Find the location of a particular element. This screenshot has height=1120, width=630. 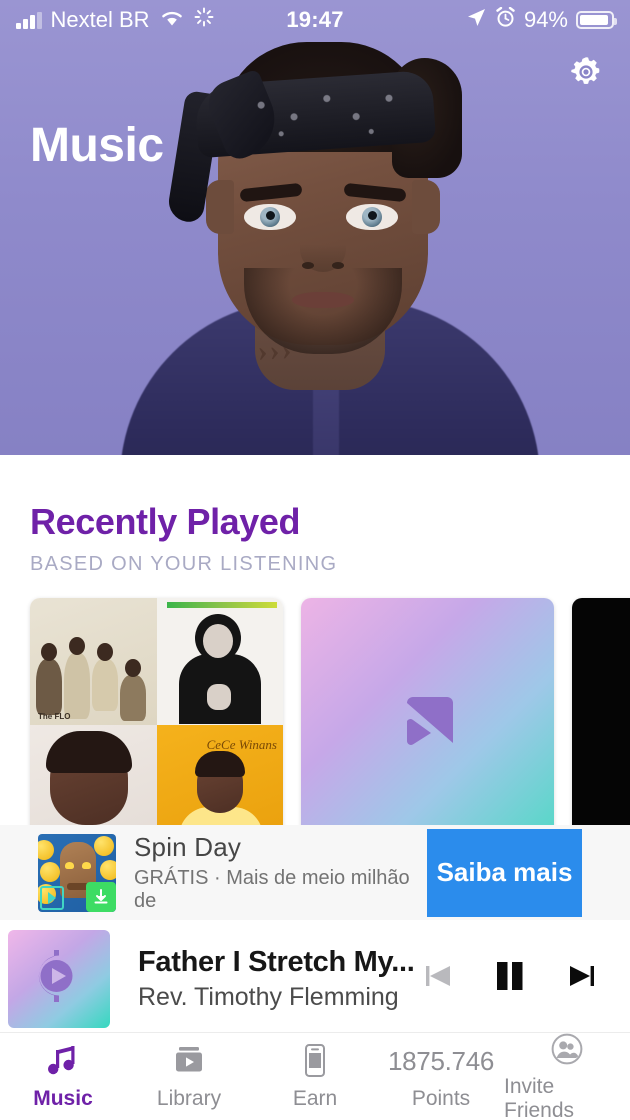

tiki-game-icon is located at coordinates (77, 872).